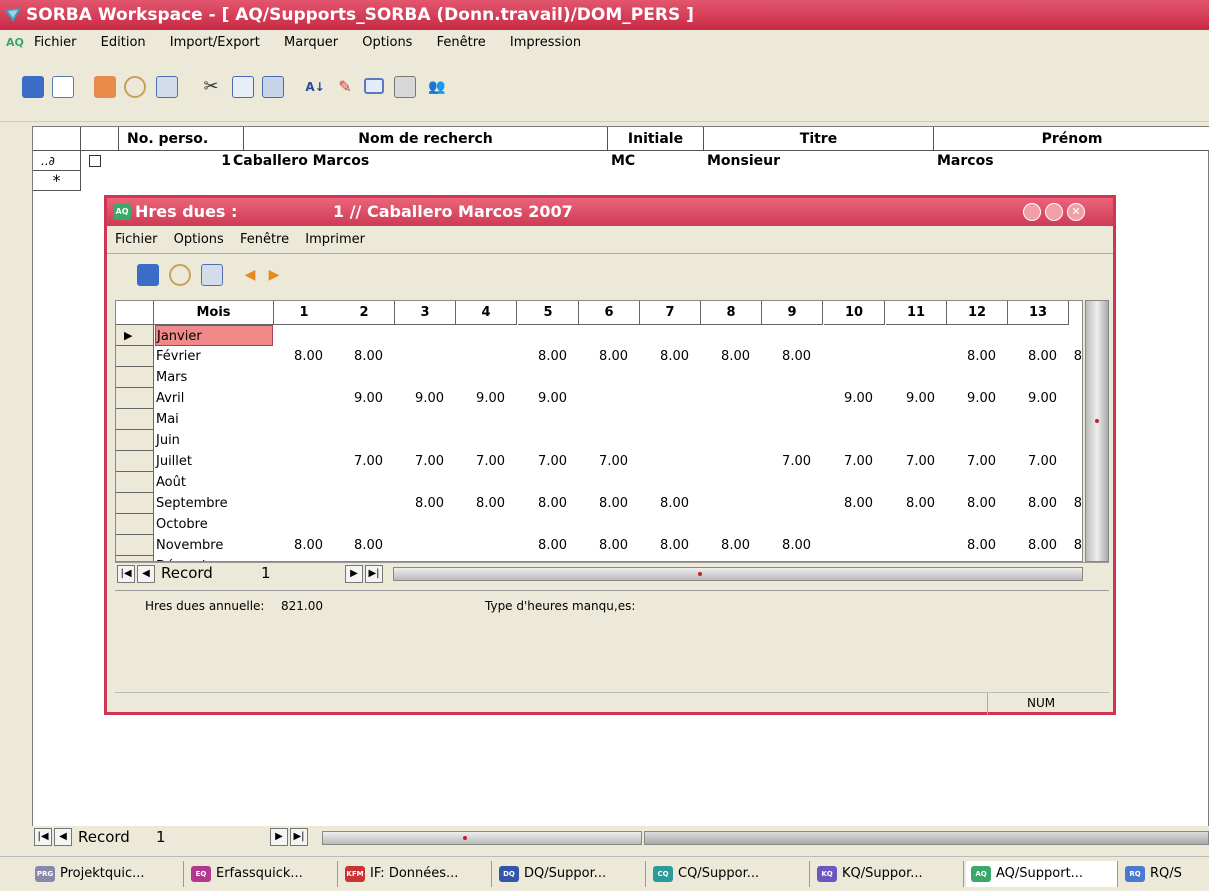  What do you see at coordinates (482, 838) in the screenshot?
I see `main-horizontal-scrollbar` at bounding box center [482, 838].